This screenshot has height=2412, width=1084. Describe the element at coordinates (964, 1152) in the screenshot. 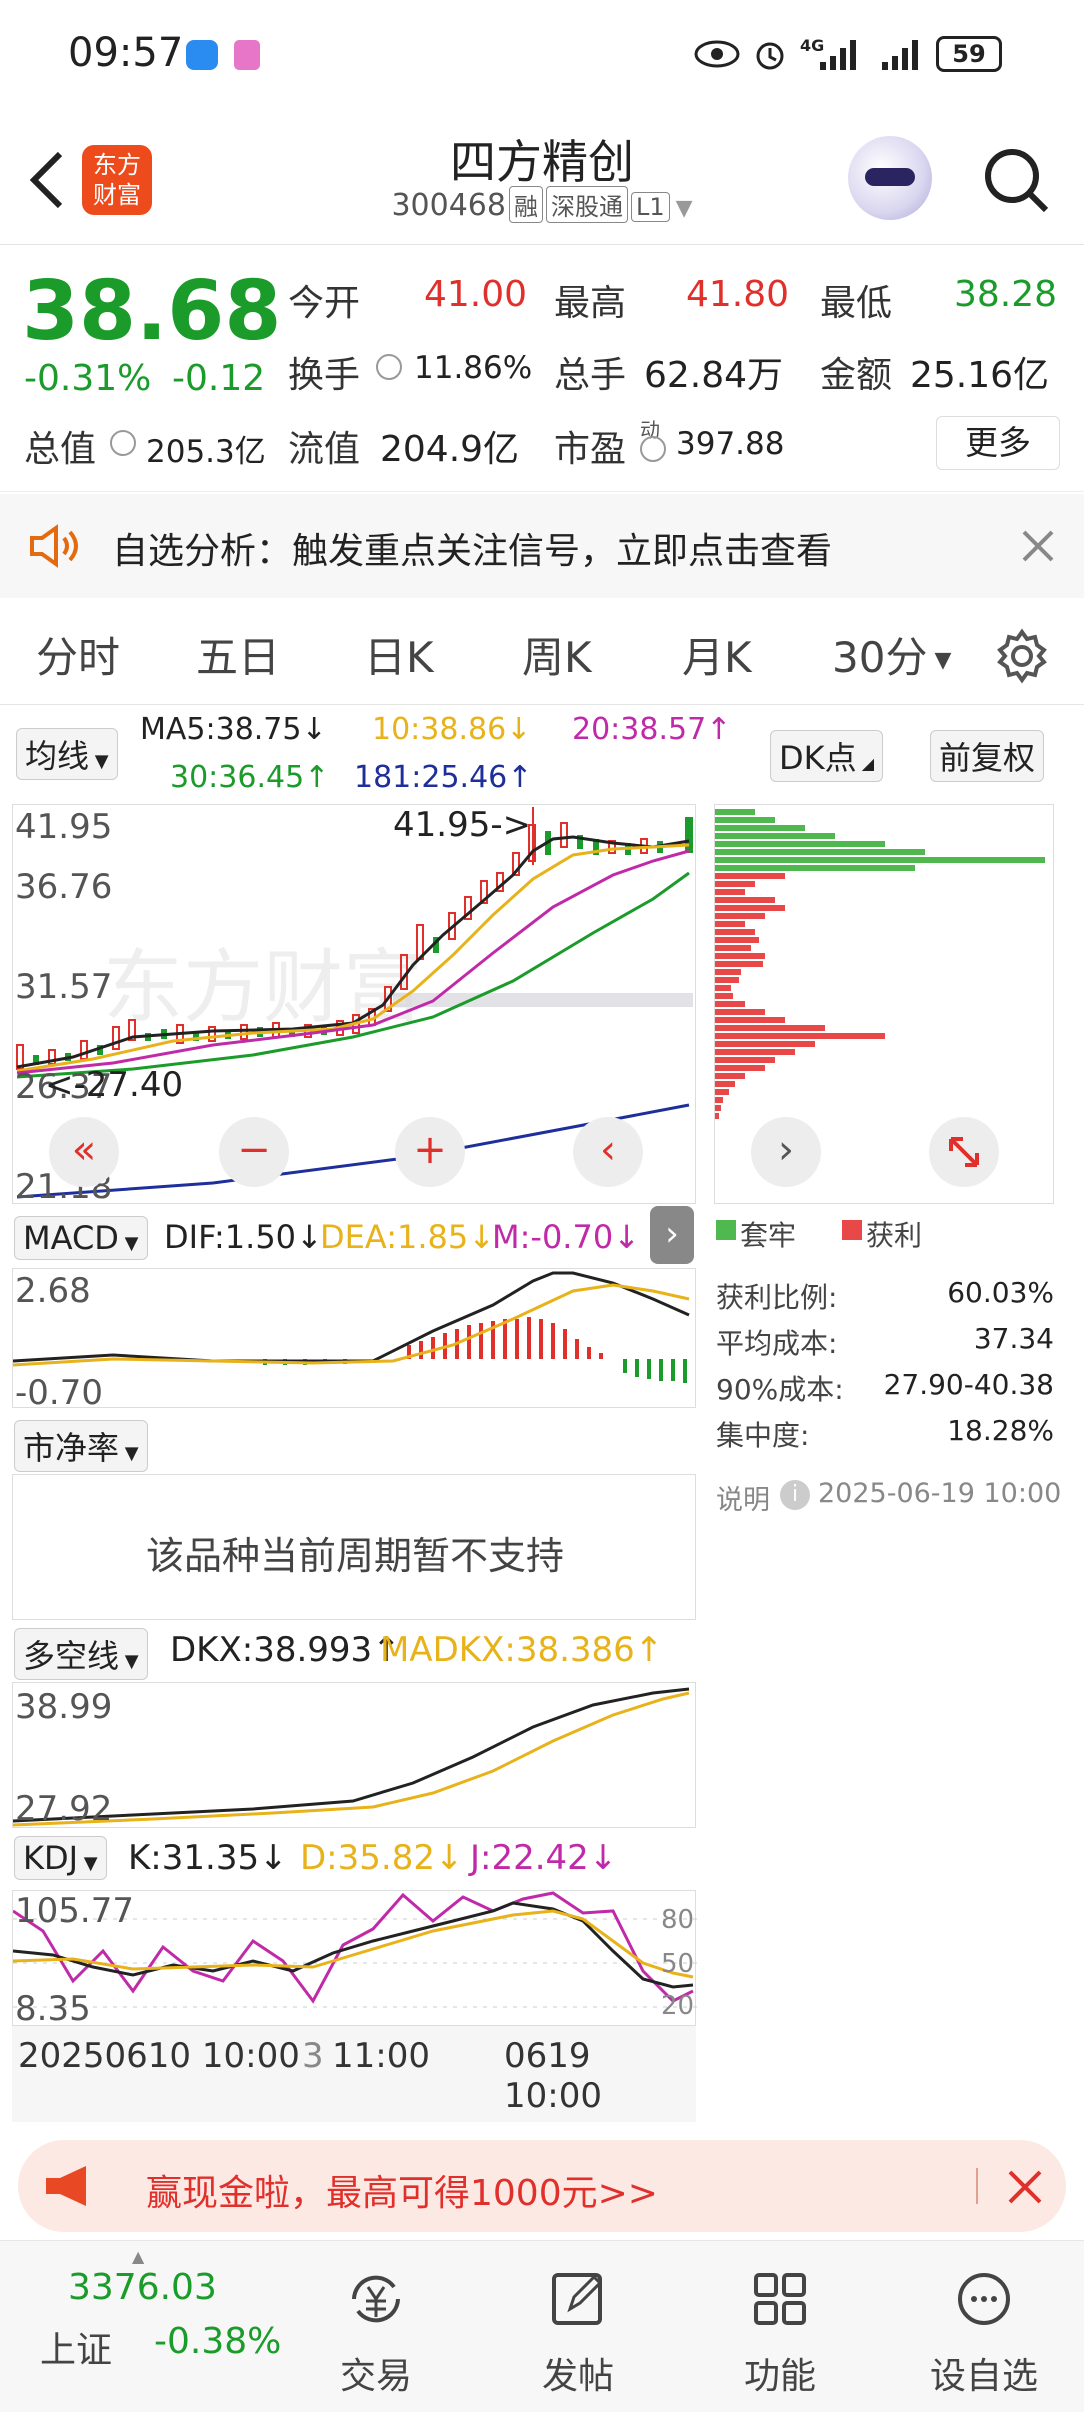

I see `expand-icon` at that location.